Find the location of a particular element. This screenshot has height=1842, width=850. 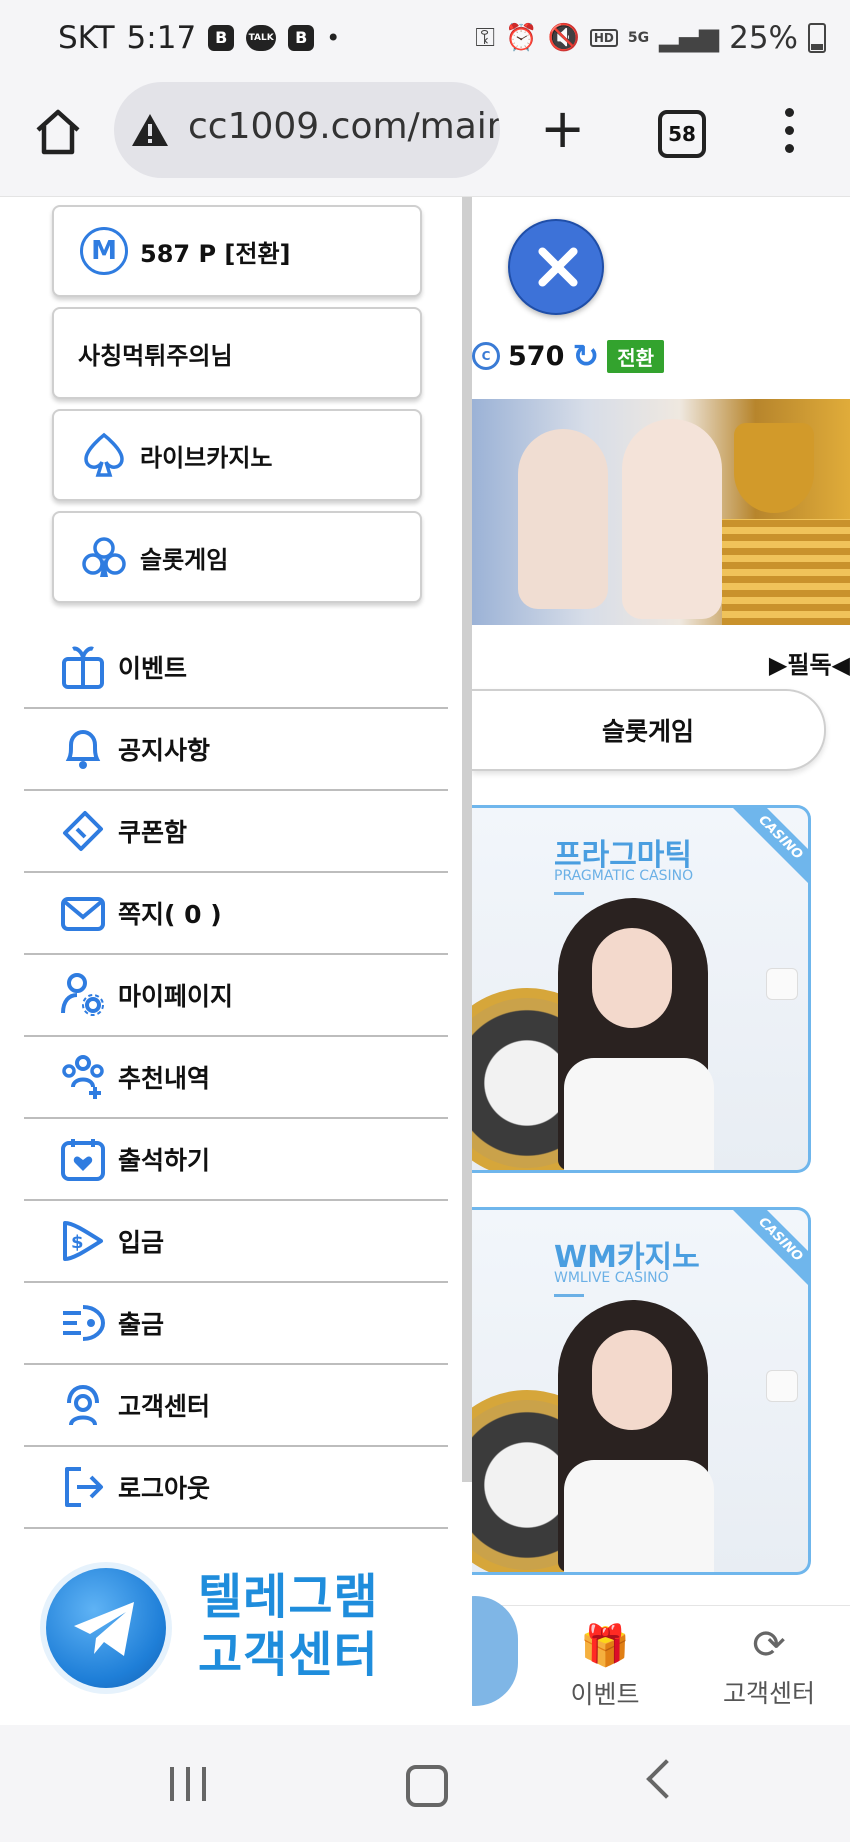

refresh-icon: ↻ is located at coordinates (585, 356).